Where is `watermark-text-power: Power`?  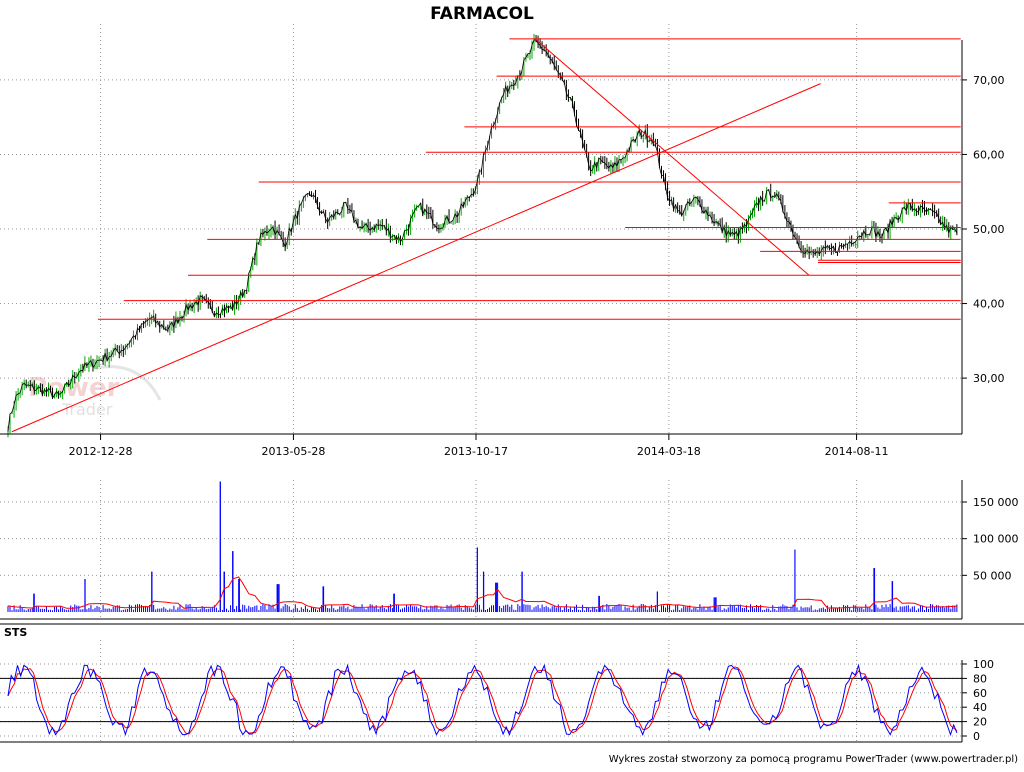
watermark-text-power: Power is located at coordinates (74, 388).